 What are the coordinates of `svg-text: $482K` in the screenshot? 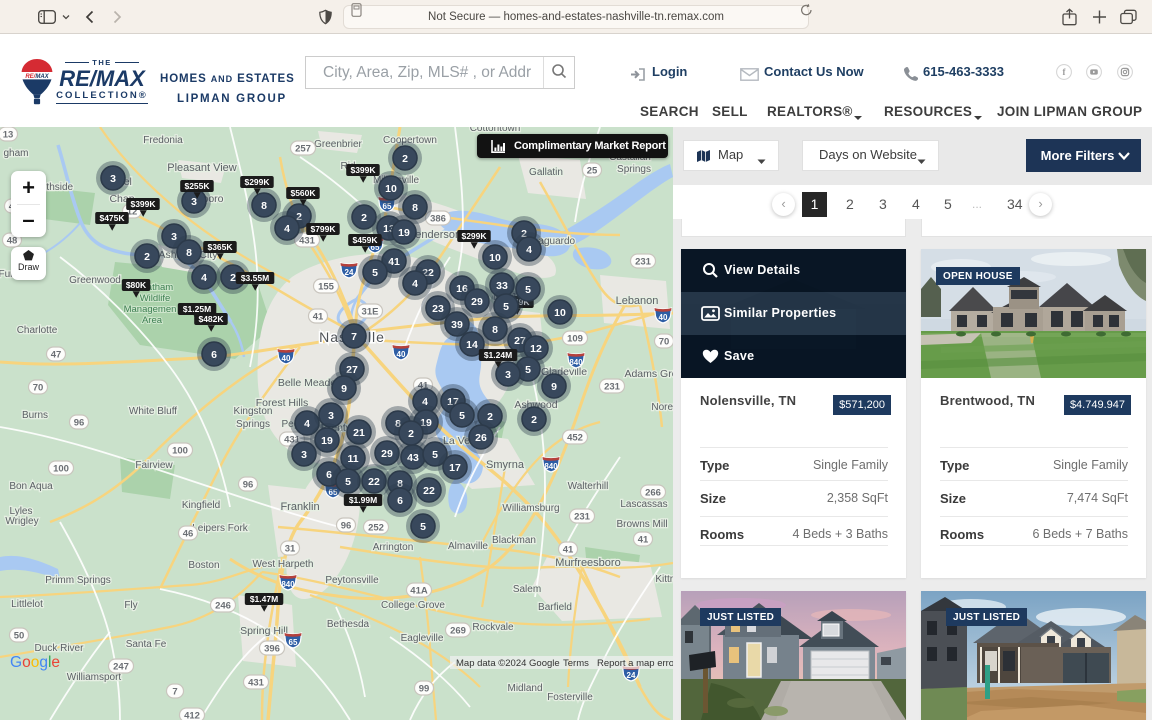 It's located at (211, 319).